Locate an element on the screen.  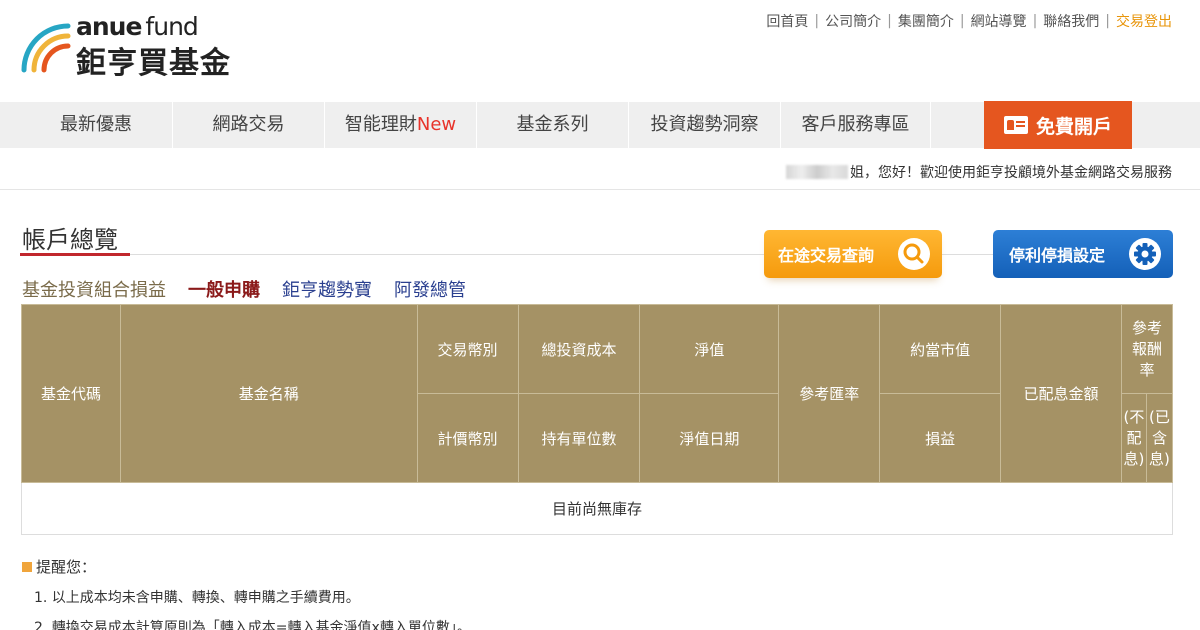
logo-text-zh: 鉅亨買基金 is located at coordinates (153, 63).